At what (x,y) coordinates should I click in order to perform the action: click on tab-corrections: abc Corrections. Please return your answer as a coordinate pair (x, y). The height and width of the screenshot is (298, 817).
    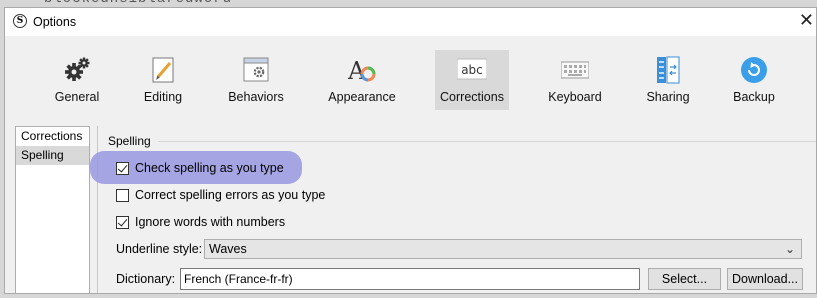
    Looking at the image, I should click on (472, 80).